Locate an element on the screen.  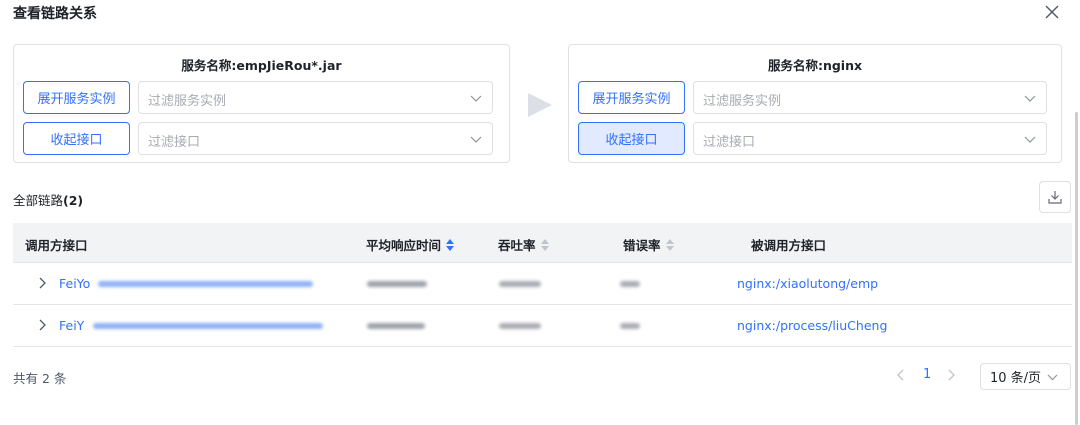
caller-collapse-interfaces-button: 收起接口 is located at coordinates (76, 138).